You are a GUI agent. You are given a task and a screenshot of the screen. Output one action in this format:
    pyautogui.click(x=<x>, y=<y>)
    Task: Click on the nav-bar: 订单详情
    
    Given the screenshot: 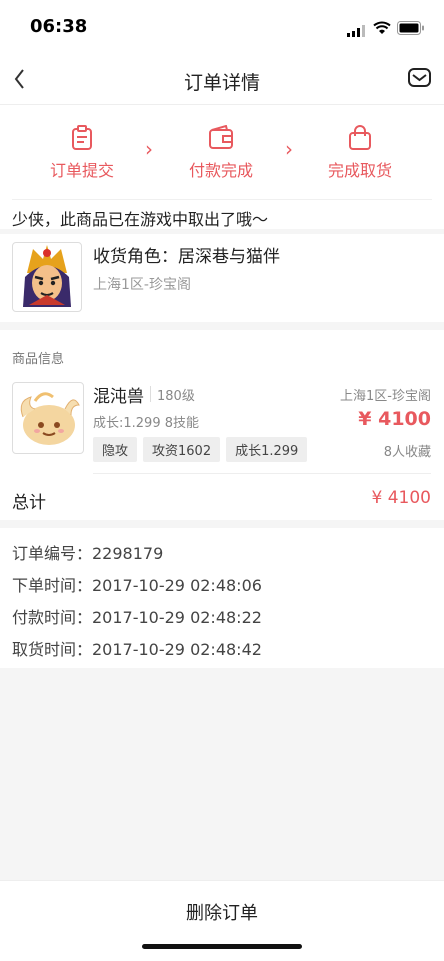 What is the action you would take?
    pyautogui.click(x=222, y=79)
    